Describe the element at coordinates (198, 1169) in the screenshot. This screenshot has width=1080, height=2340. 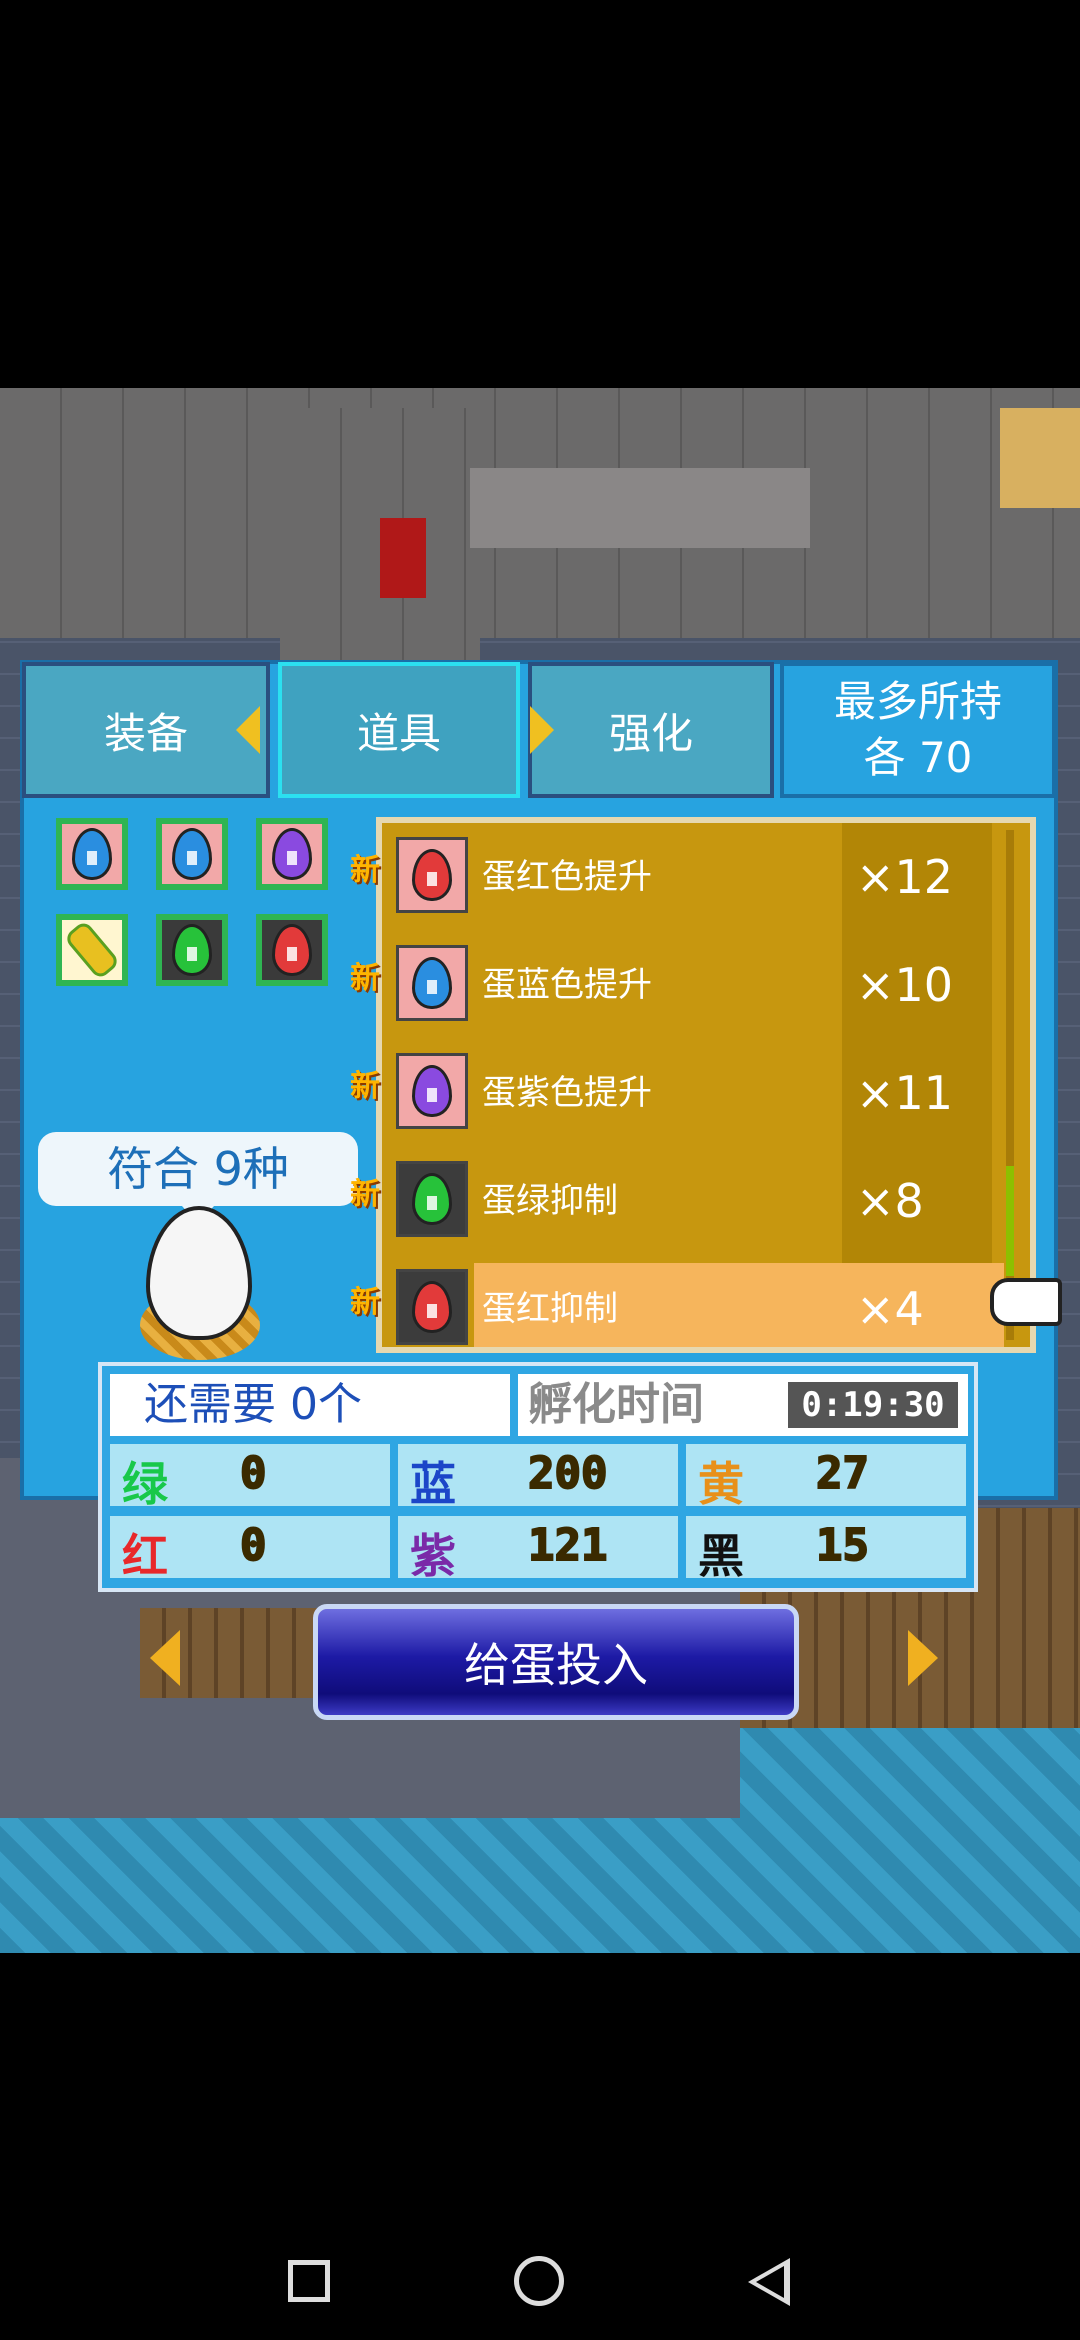
I see `match-bubble: 符合 9种` at that location.